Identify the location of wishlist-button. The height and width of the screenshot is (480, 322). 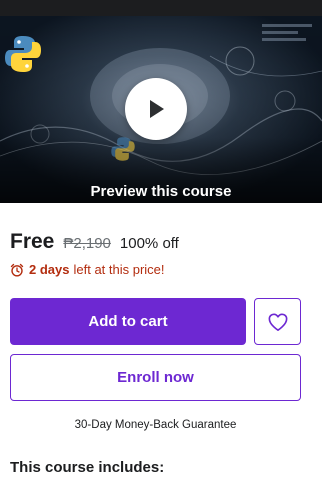
(277, 321).